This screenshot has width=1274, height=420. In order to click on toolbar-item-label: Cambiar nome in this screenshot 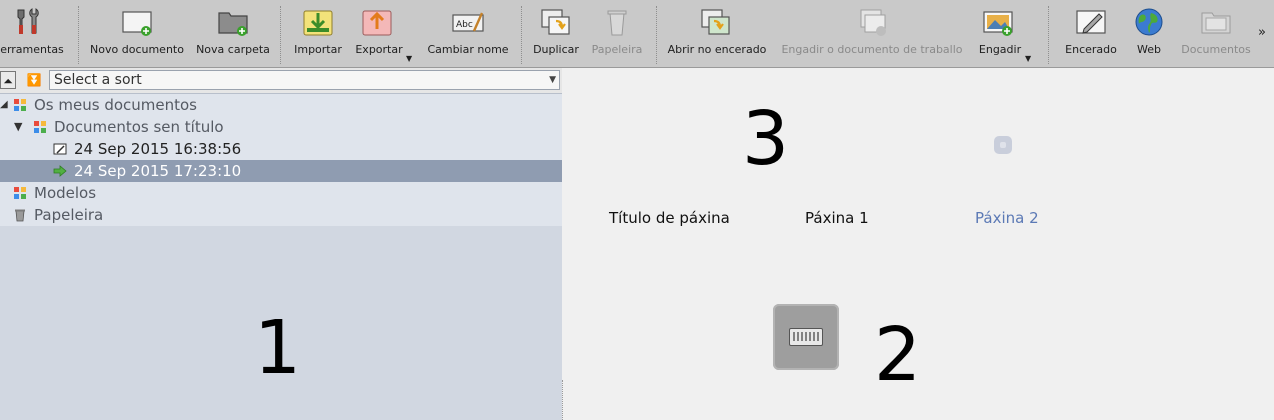, I will do `click(468, 49)`.